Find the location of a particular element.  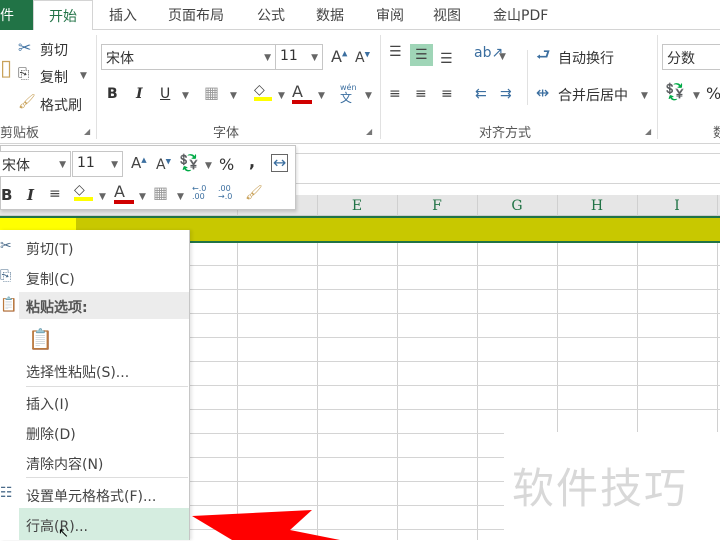

red-arrow-annotation is located at coordinates (266, 525).